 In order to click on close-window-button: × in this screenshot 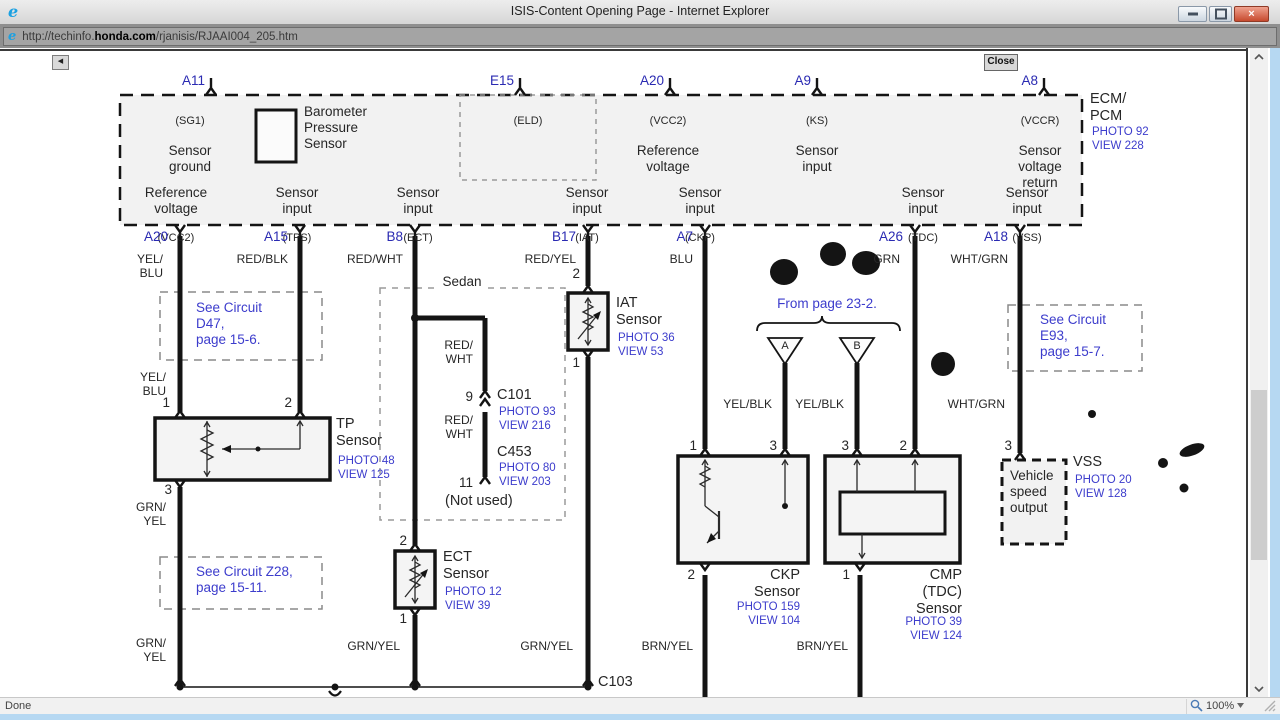, I will do `click(1251, 14)`.